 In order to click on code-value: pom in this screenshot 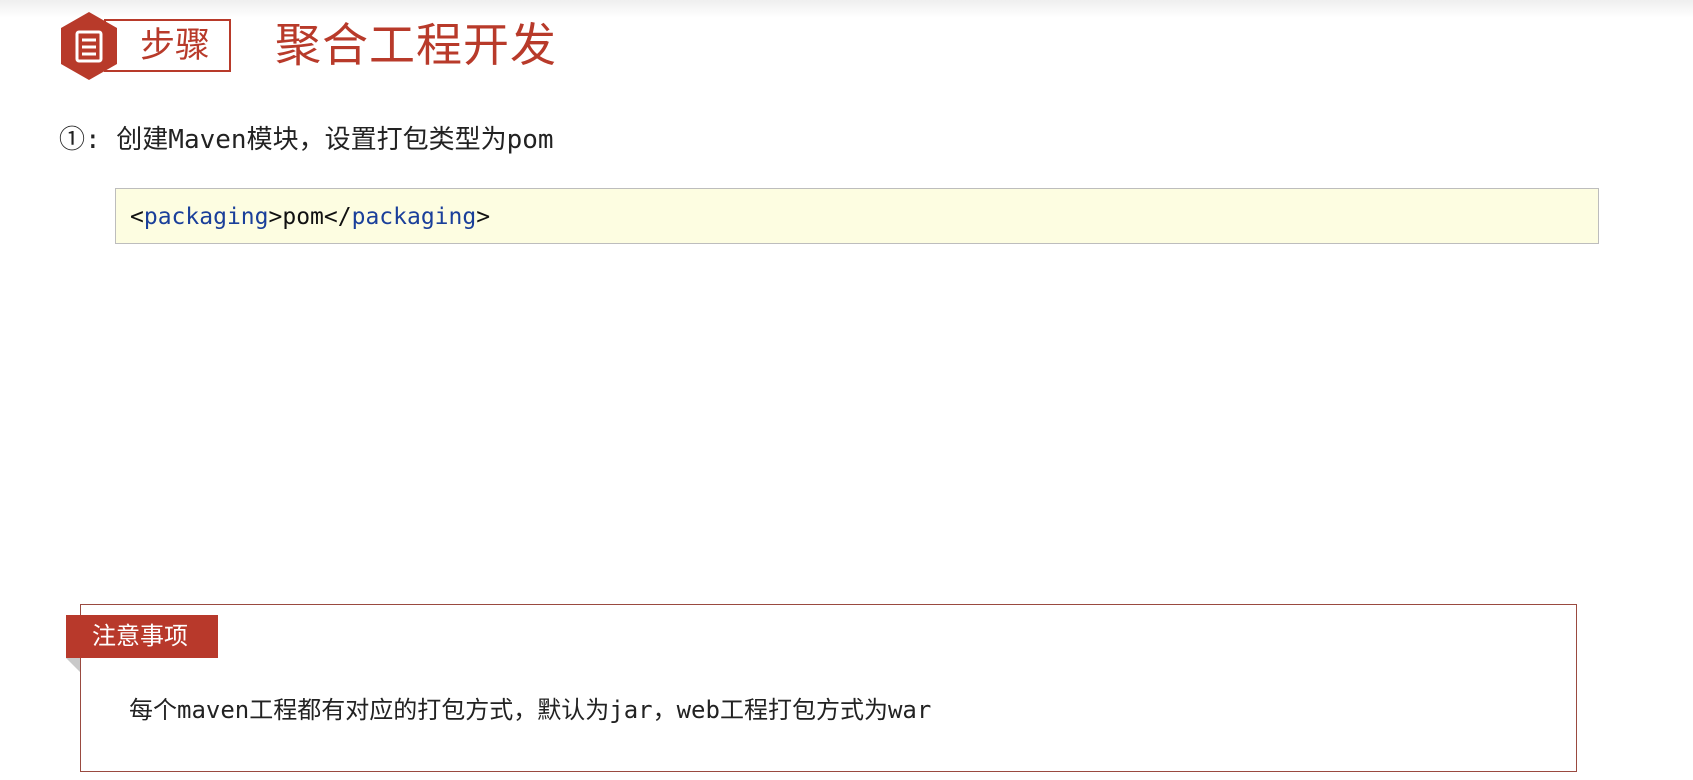, I will do `click(303, 217)`.